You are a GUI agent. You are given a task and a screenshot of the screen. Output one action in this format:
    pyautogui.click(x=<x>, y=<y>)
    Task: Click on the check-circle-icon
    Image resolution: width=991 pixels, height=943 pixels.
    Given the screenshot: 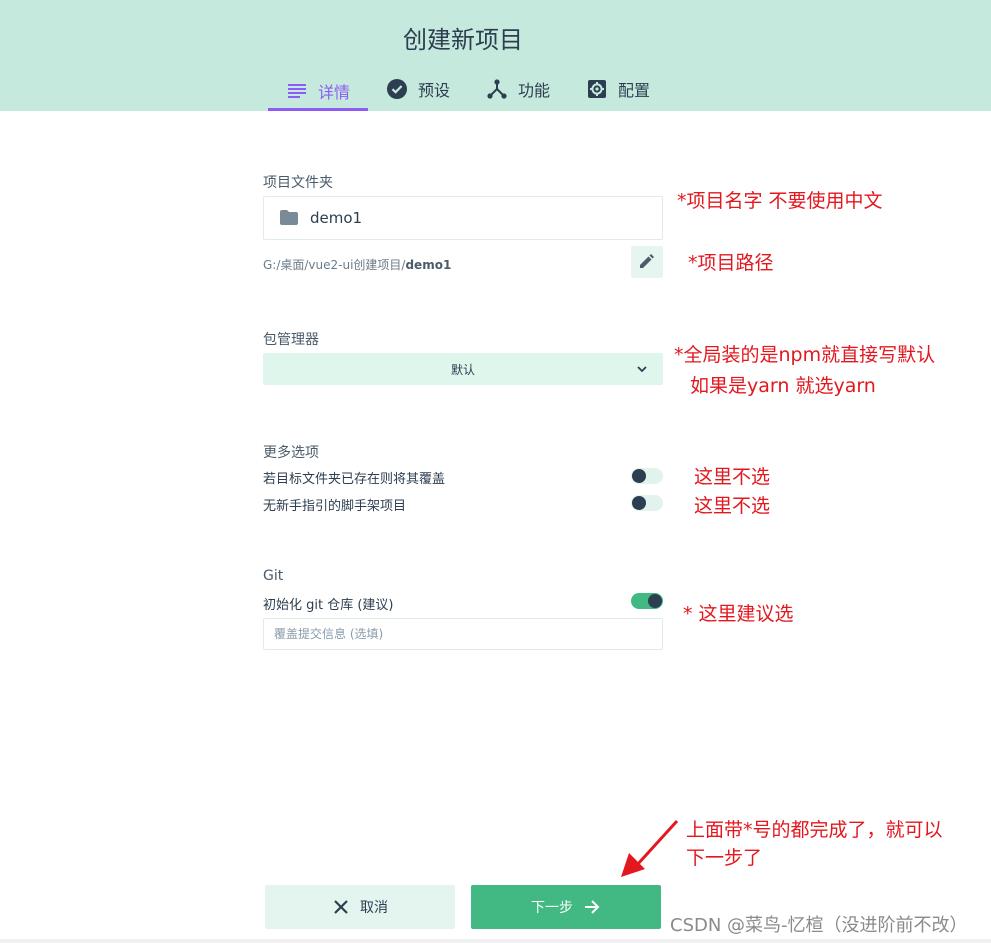 What is the action you would take?
    pyautogui.click(x=397, y=89)
    